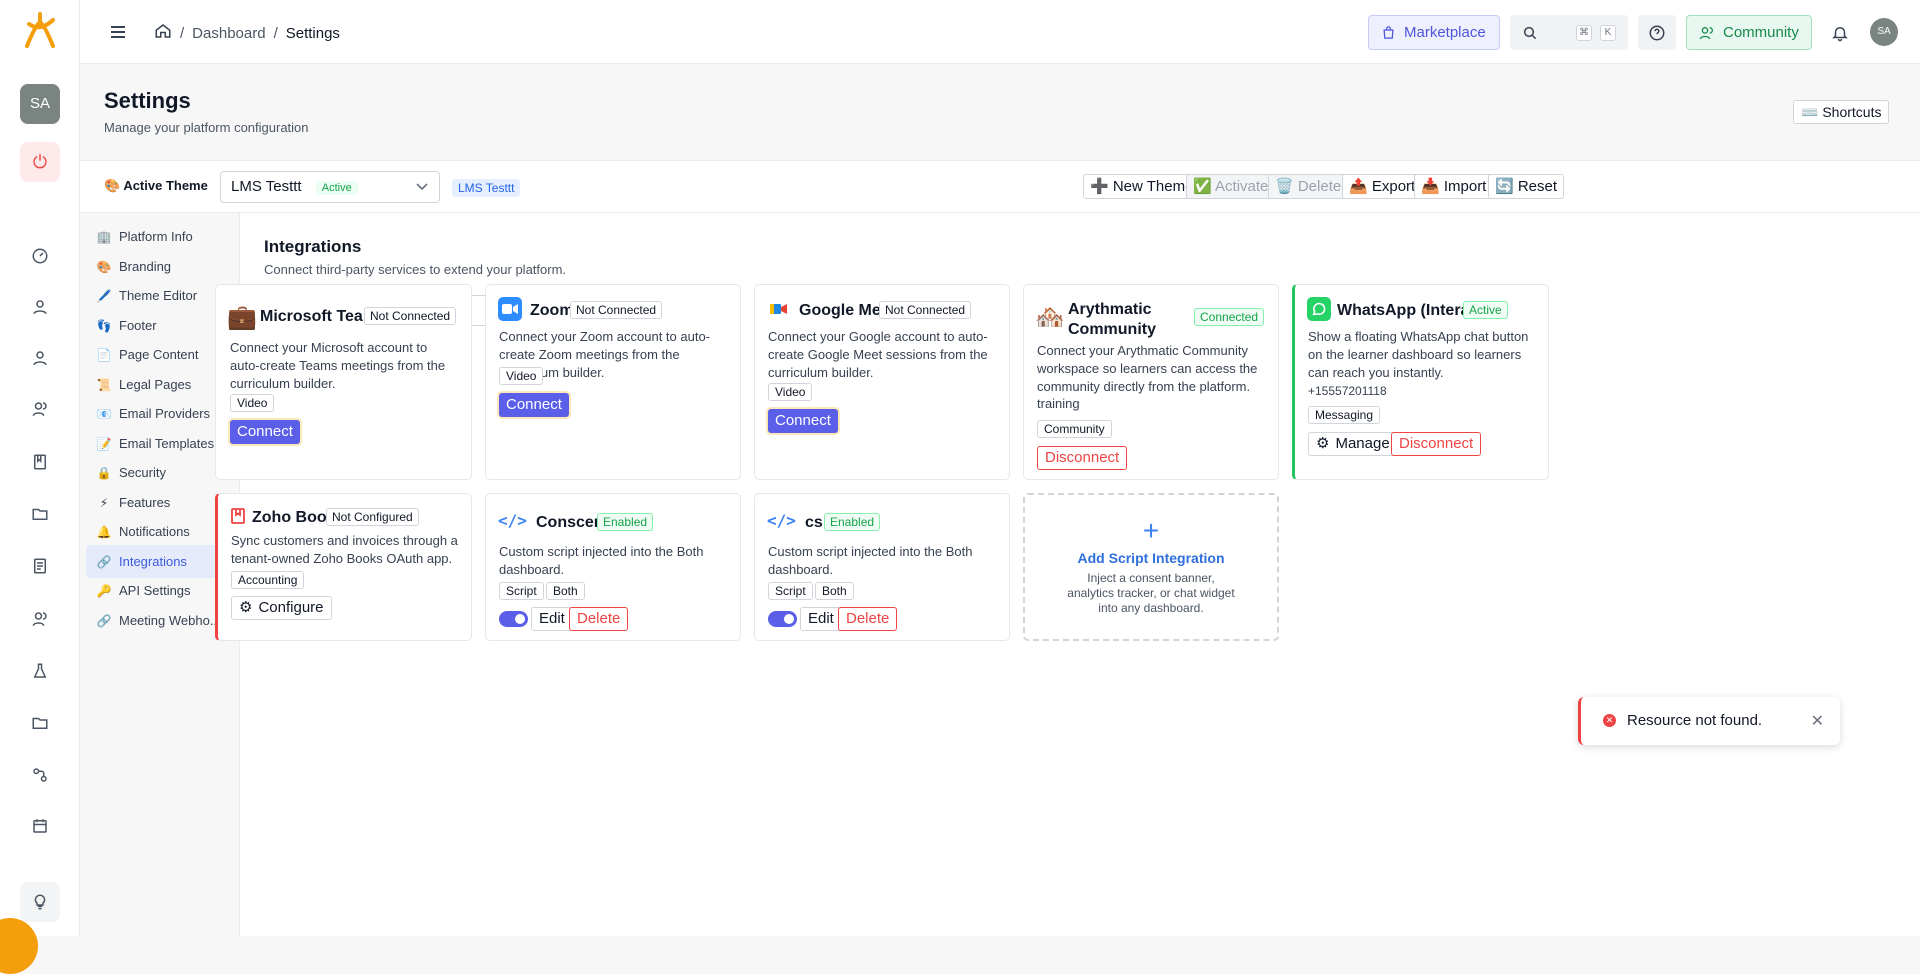 The height and width of the screenshot is (974, 1920). What do you see at coordinates (104, 236) in the screenshot?
I see `building-icon: 🏢` at bounding box center [104, 236].